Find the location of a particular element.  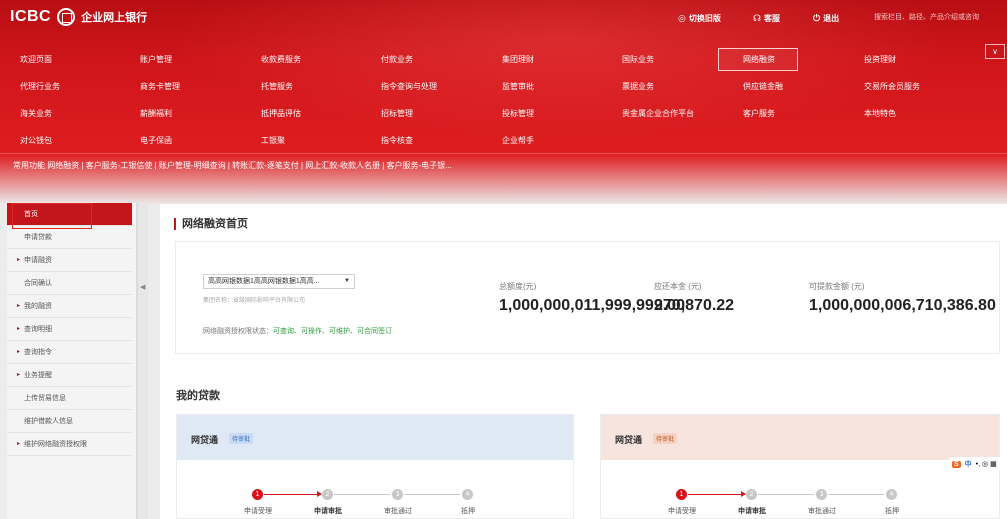

menu-item: 收款费服务 is located at coordinates (281, 59).